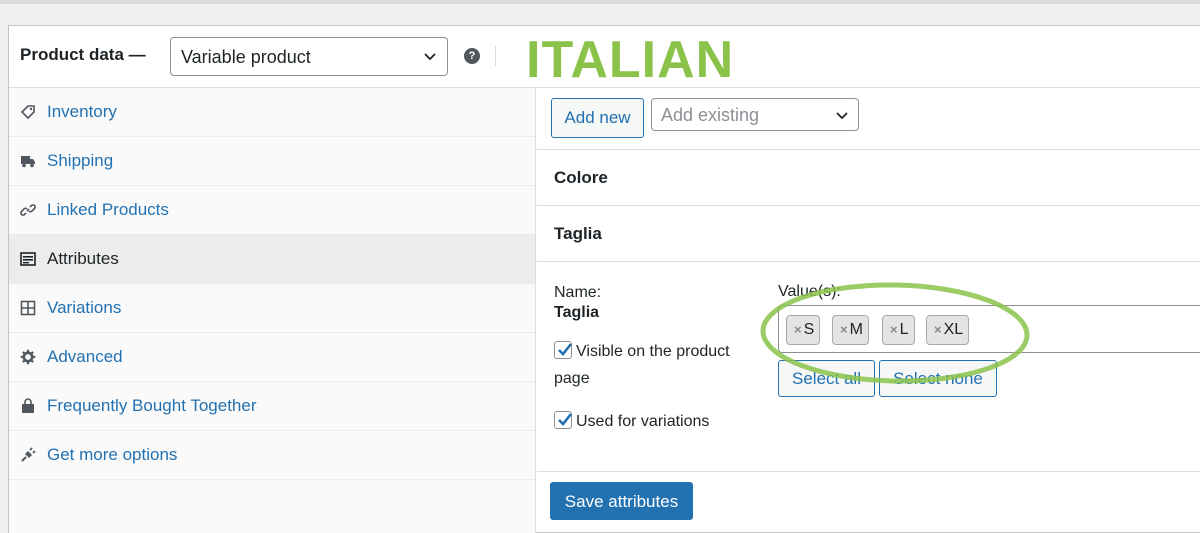 The image size is (1200, 533). I want to click on tag-icon, so click(28, 112).